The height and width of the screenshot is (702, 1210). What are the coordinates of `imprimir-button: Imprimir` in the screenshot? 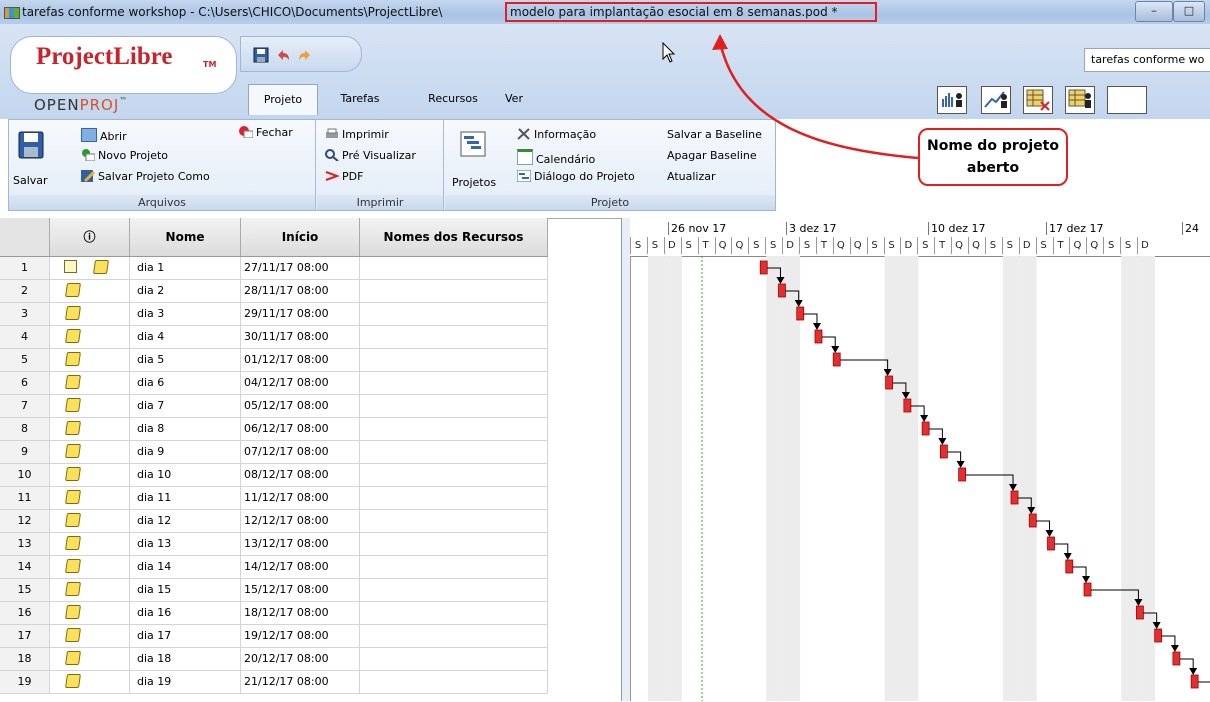 It's located at (357, 135).